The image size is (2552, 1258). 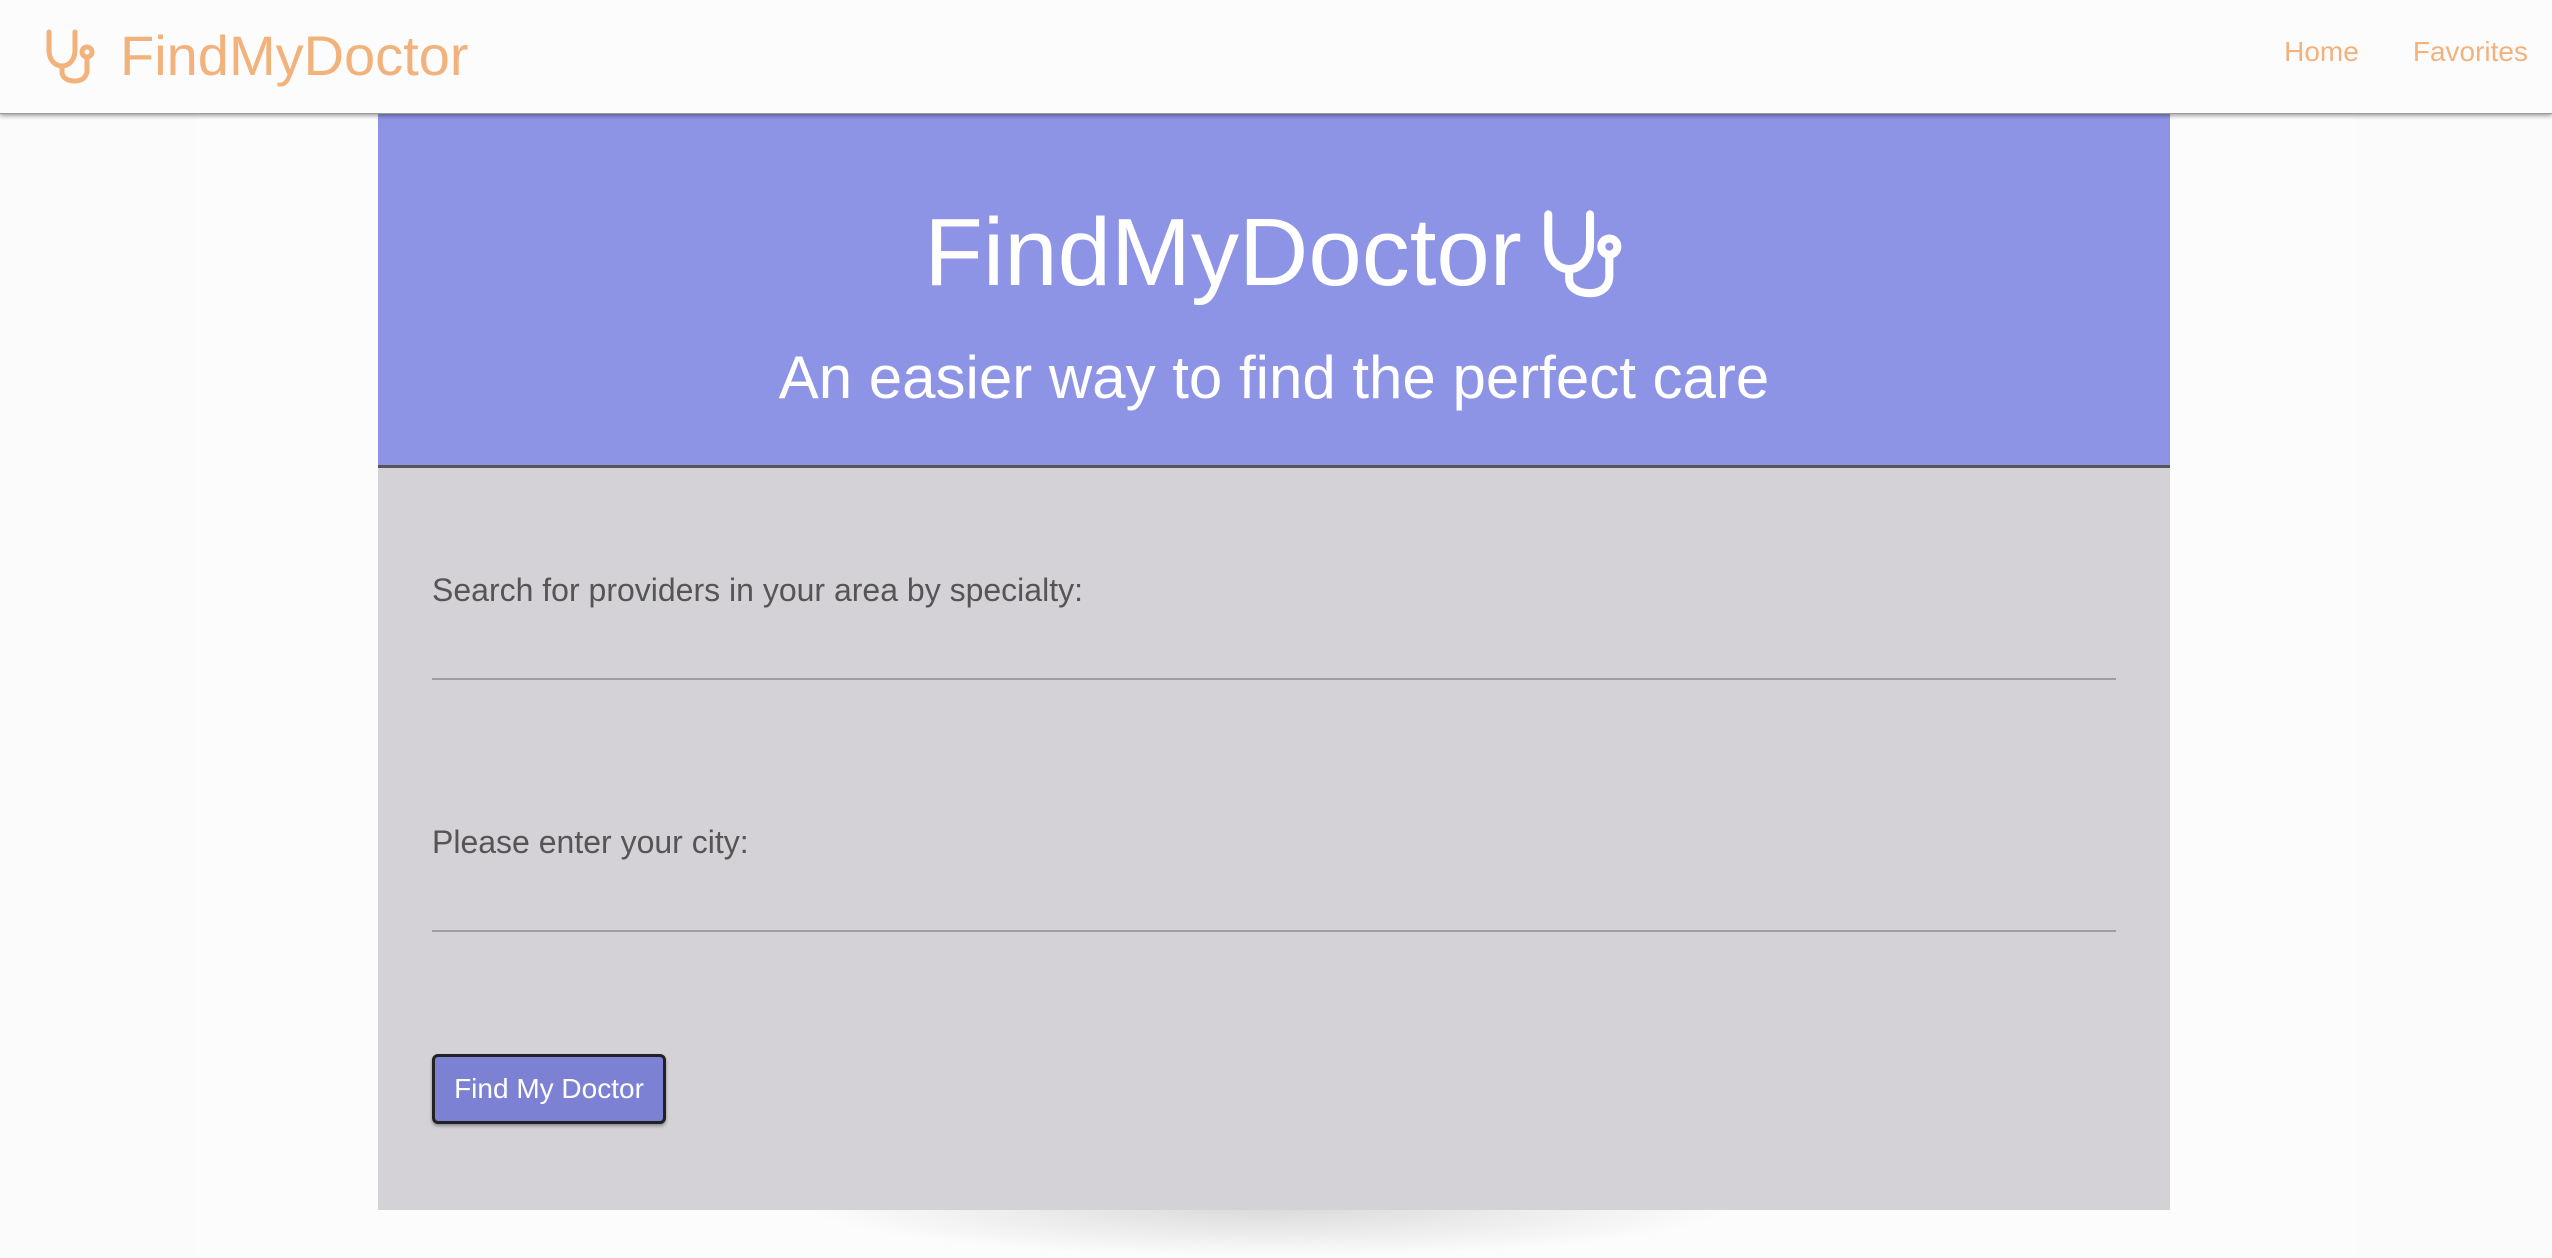 I want to click on city-label: Please enter your city:, so click(x=590, y=842).